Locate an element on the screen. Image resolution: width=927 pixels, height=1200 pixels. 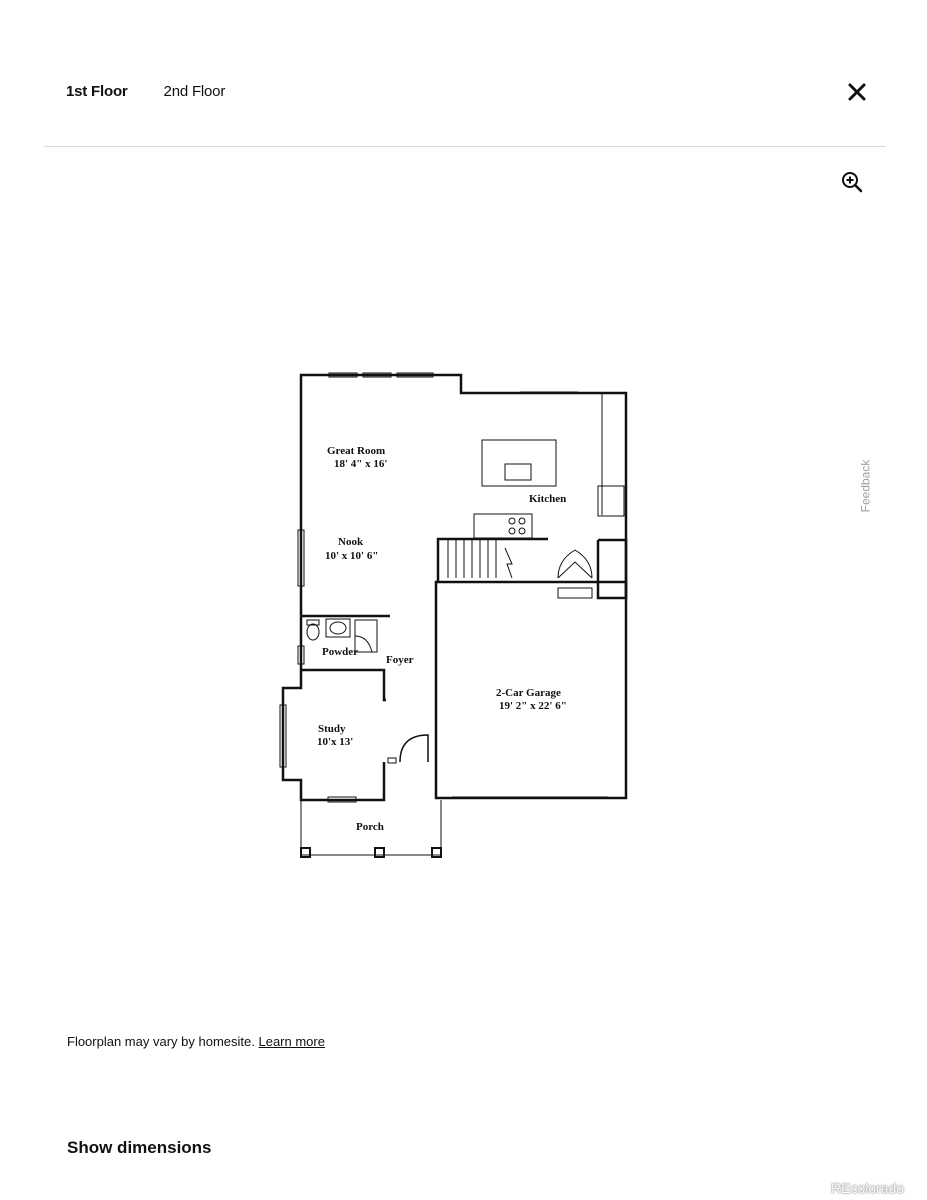
room-label-study: Study is located at coordinates (332, 729).